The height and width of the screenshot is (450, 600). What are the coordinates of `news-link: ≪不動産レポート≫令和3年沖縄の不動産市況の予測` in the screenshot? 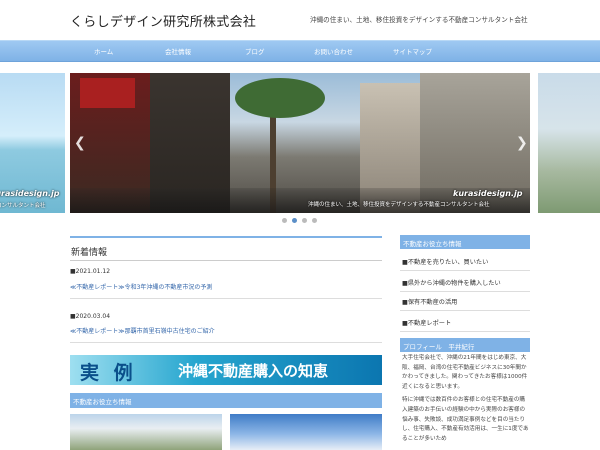 It's located at (141, 286).